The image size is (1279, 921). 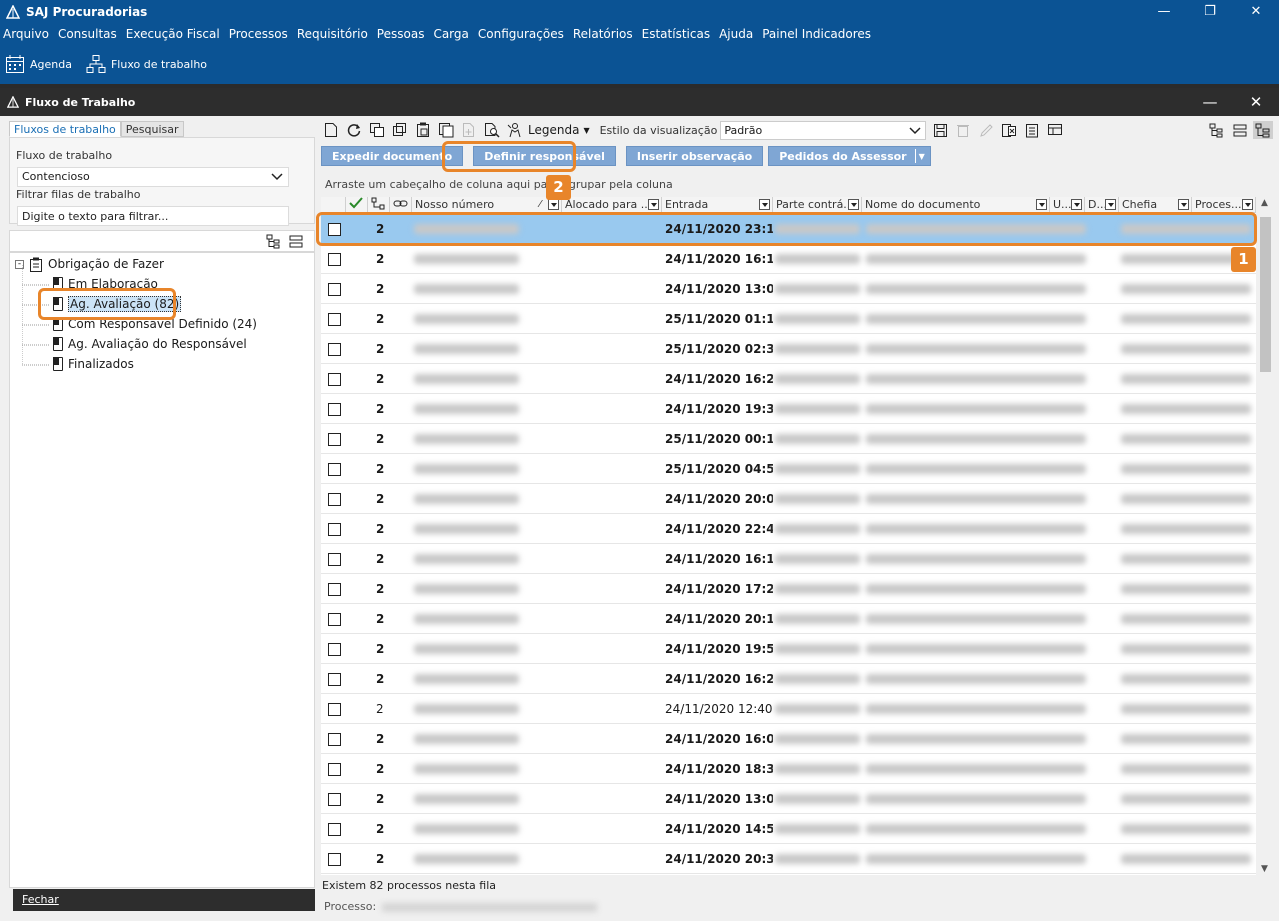 I want to click on table-row: 2 24/11/2020 12:40, so click(x=788, y=709).